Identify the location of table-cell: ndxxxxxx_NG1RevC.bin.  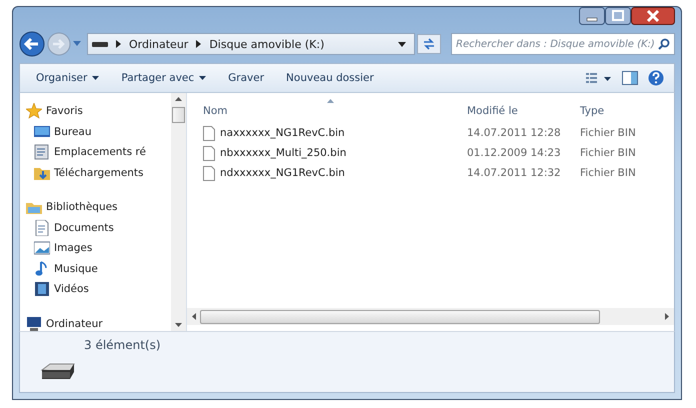
(282, 173).